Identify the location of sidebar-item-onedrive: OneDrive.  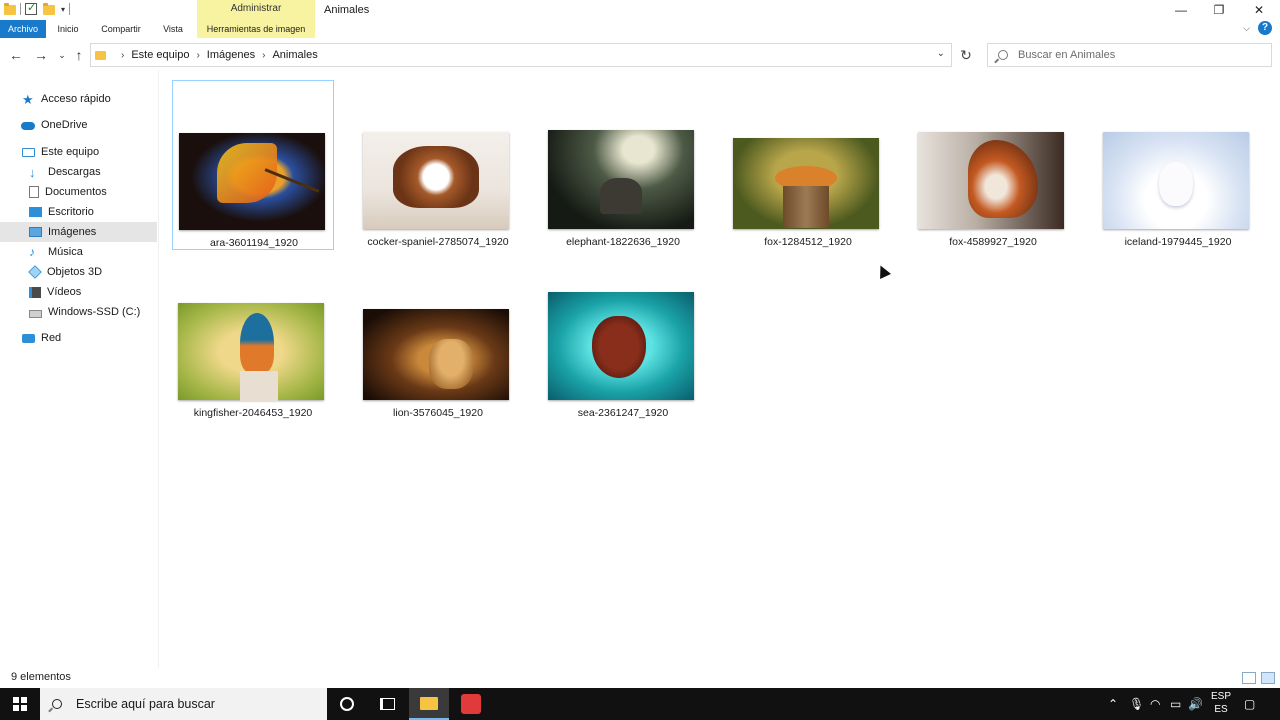
(78, 125).